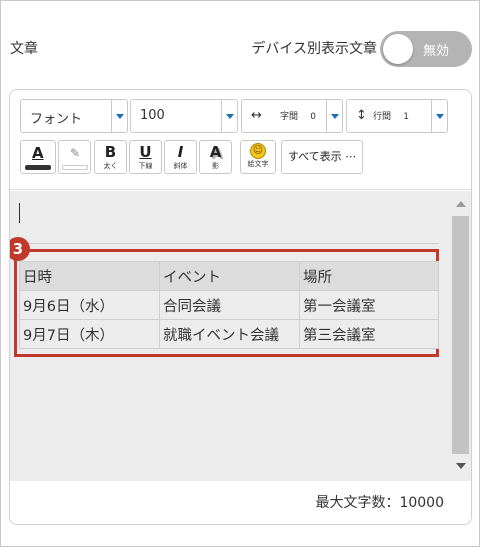  I want to click on letter-spacing-label: 字間, so click(289, 117).